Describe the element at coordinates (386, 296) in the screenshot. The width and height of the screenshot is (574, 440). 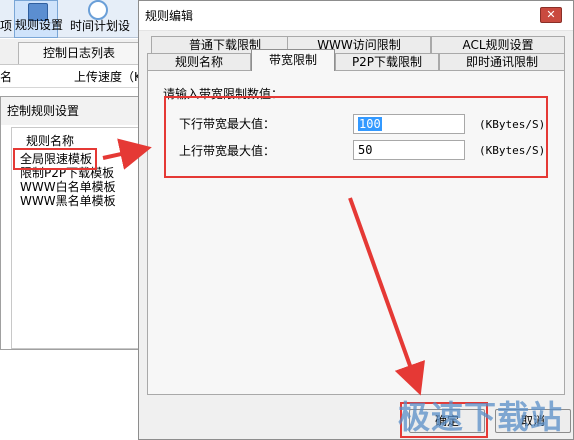
I see `arrow-to-ok-button` at that location.